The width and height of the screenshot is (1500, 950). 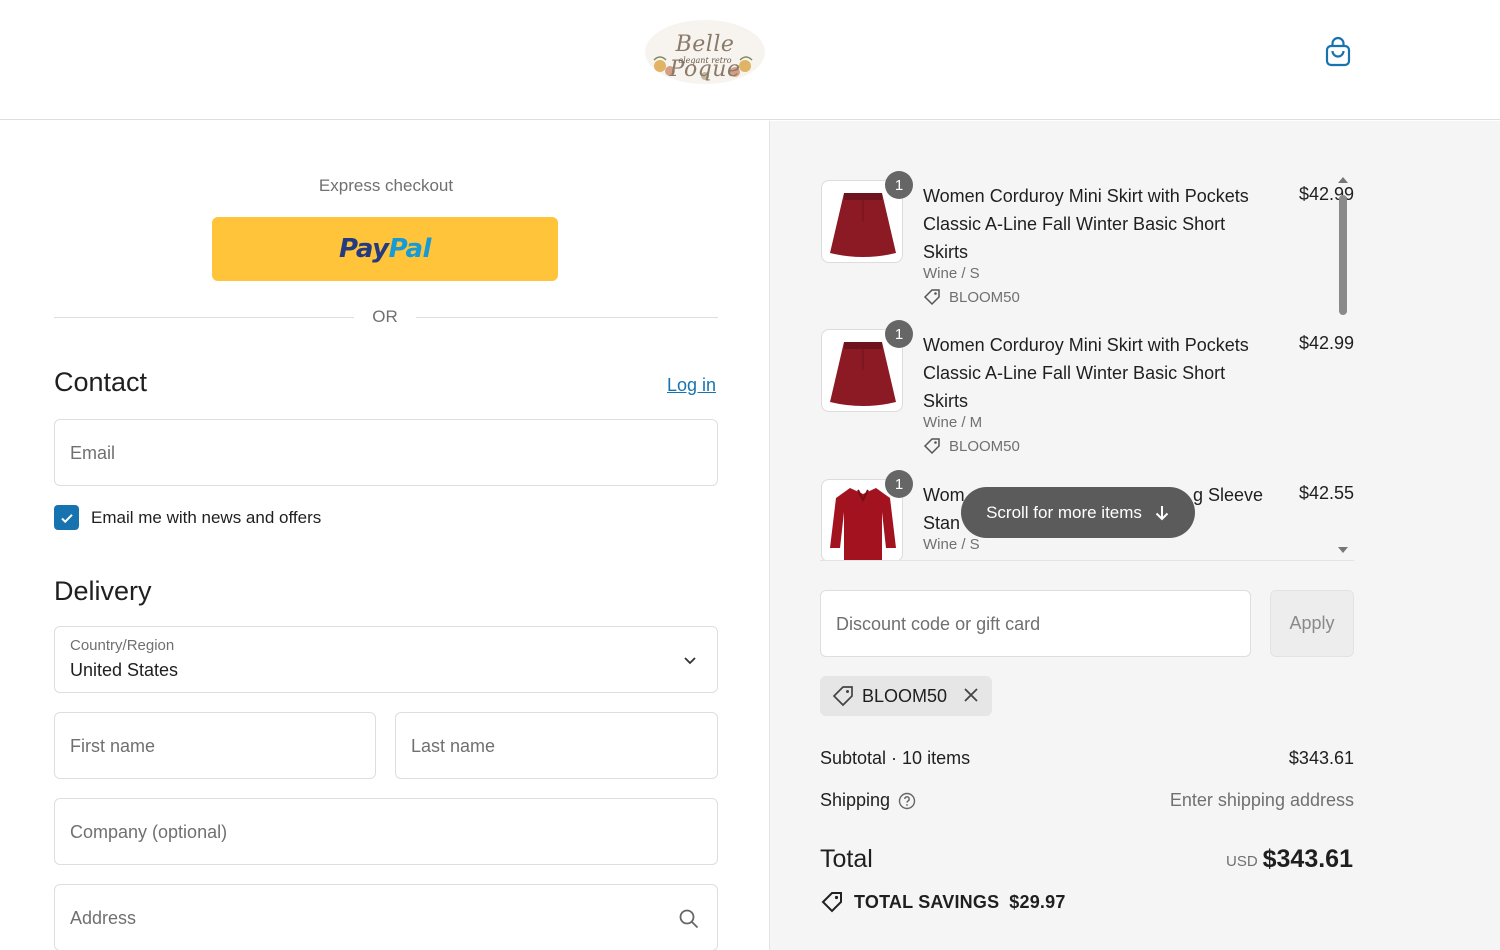 I want to click on company-placeholder: Company (optional), so click(x=149, y=832).